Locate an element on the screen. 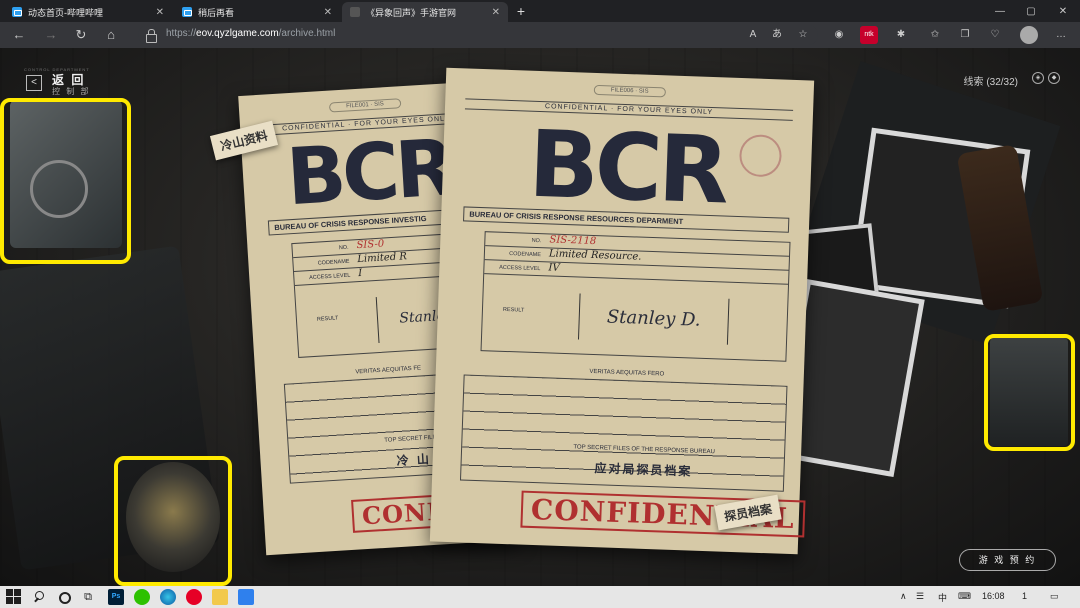 Image resolution: width=1080 pixels, height=608 pixels. photos-icon is located at coordinates (246, 597).